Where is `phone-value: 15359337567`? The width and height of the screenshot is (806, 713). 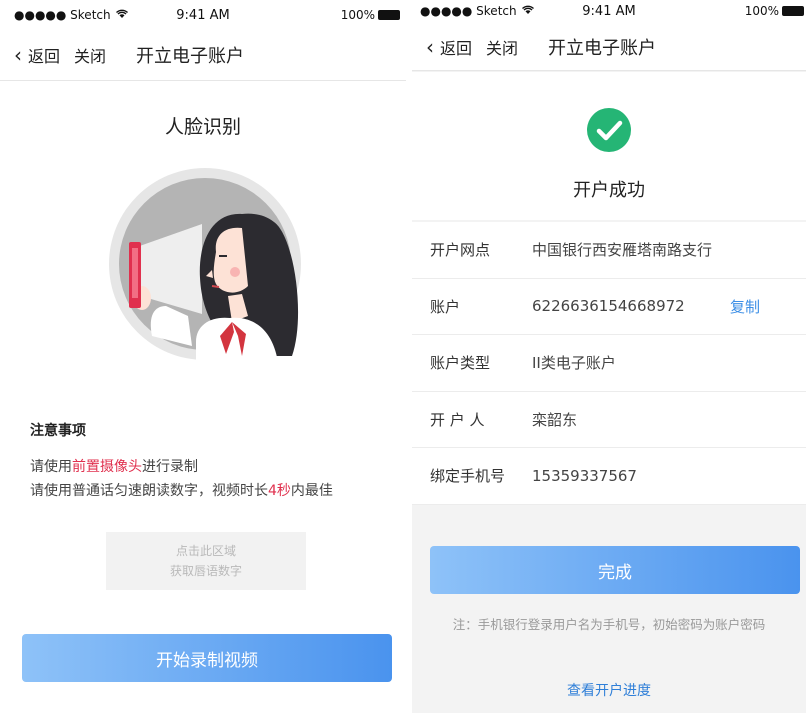
phone-value: 15359337567 is located at coordinates (584, 475).